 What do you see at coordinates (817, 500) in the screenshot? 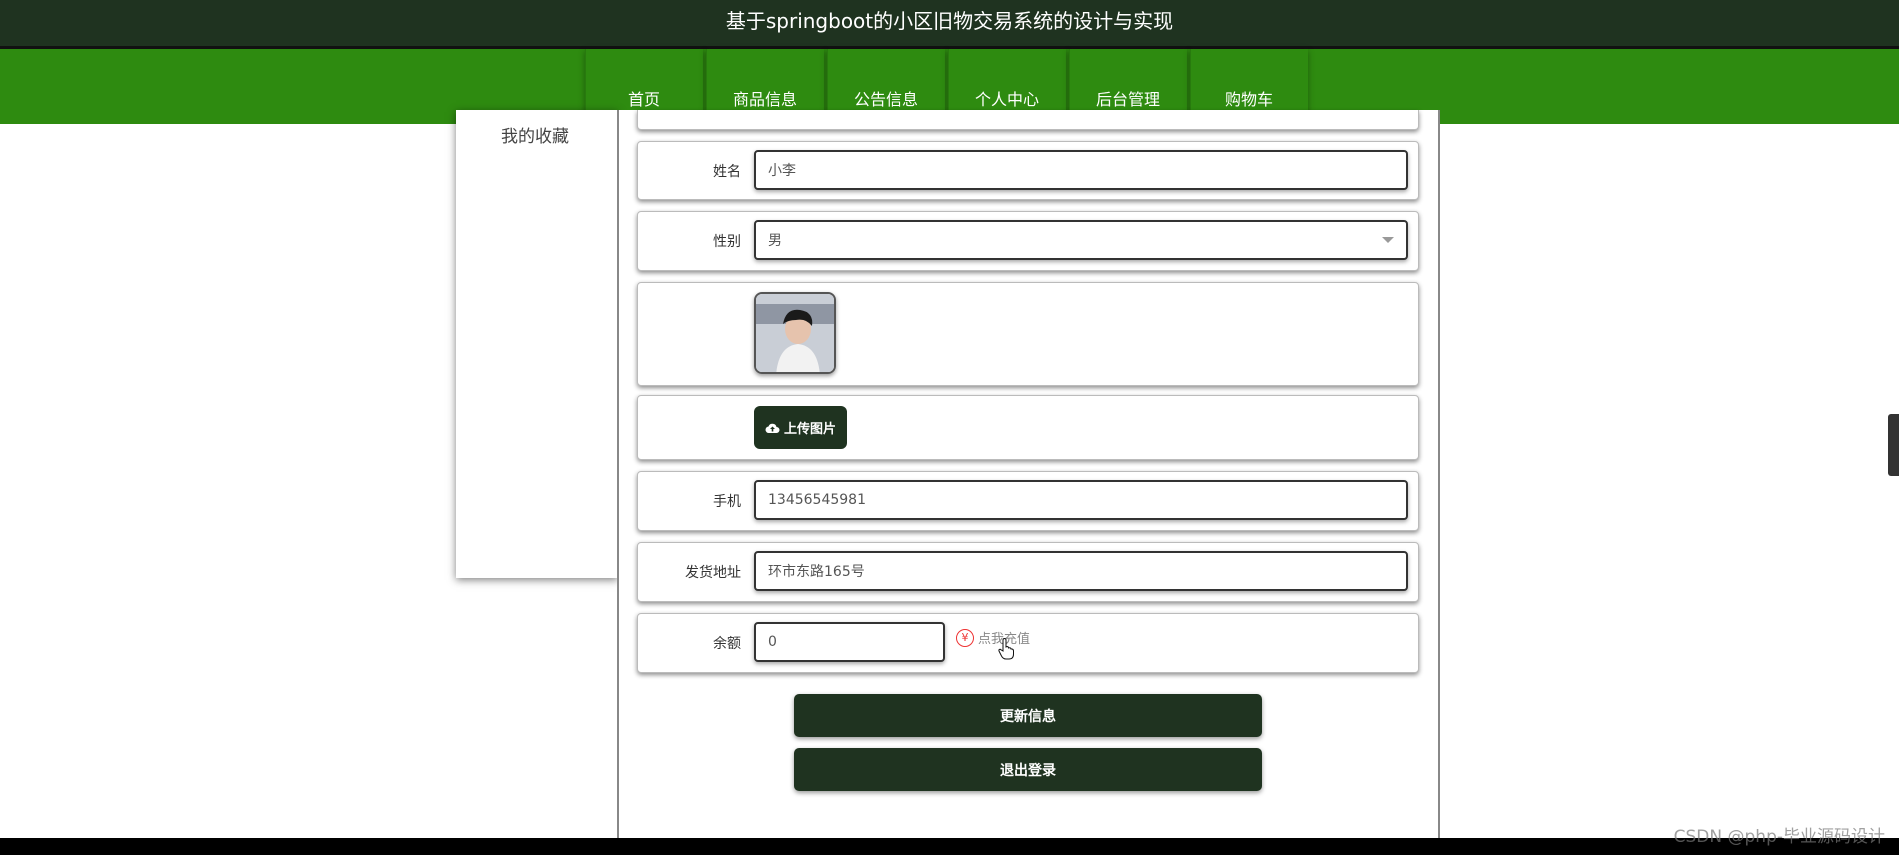
I see `phone-value: 13456545981` at bounding box center [817, 500].